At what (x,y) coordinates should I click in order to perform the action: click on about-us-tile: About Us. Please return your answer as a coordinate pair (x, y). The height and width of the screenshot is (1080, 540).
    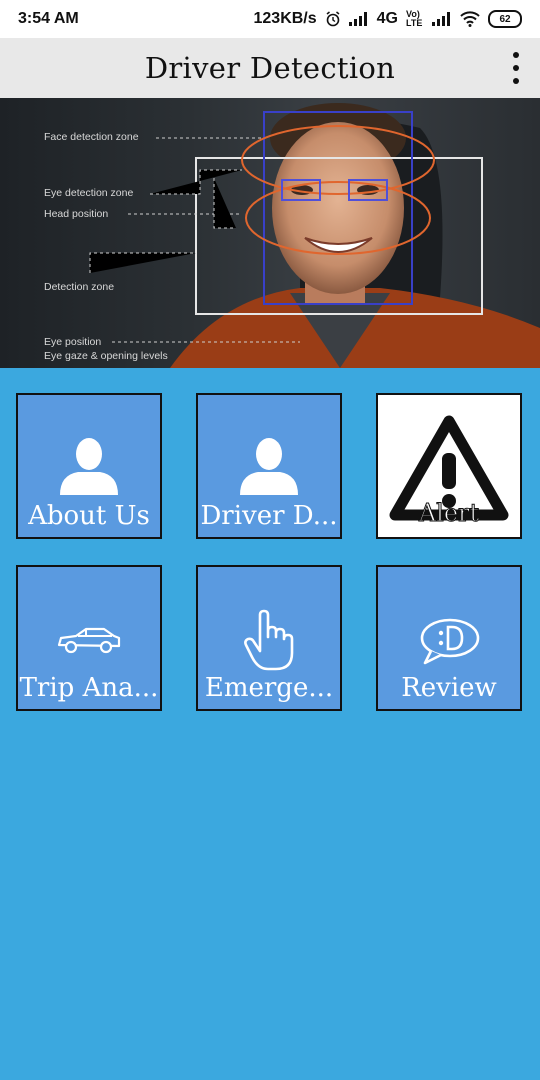
    Looking at the image, I should click on (89, 466).